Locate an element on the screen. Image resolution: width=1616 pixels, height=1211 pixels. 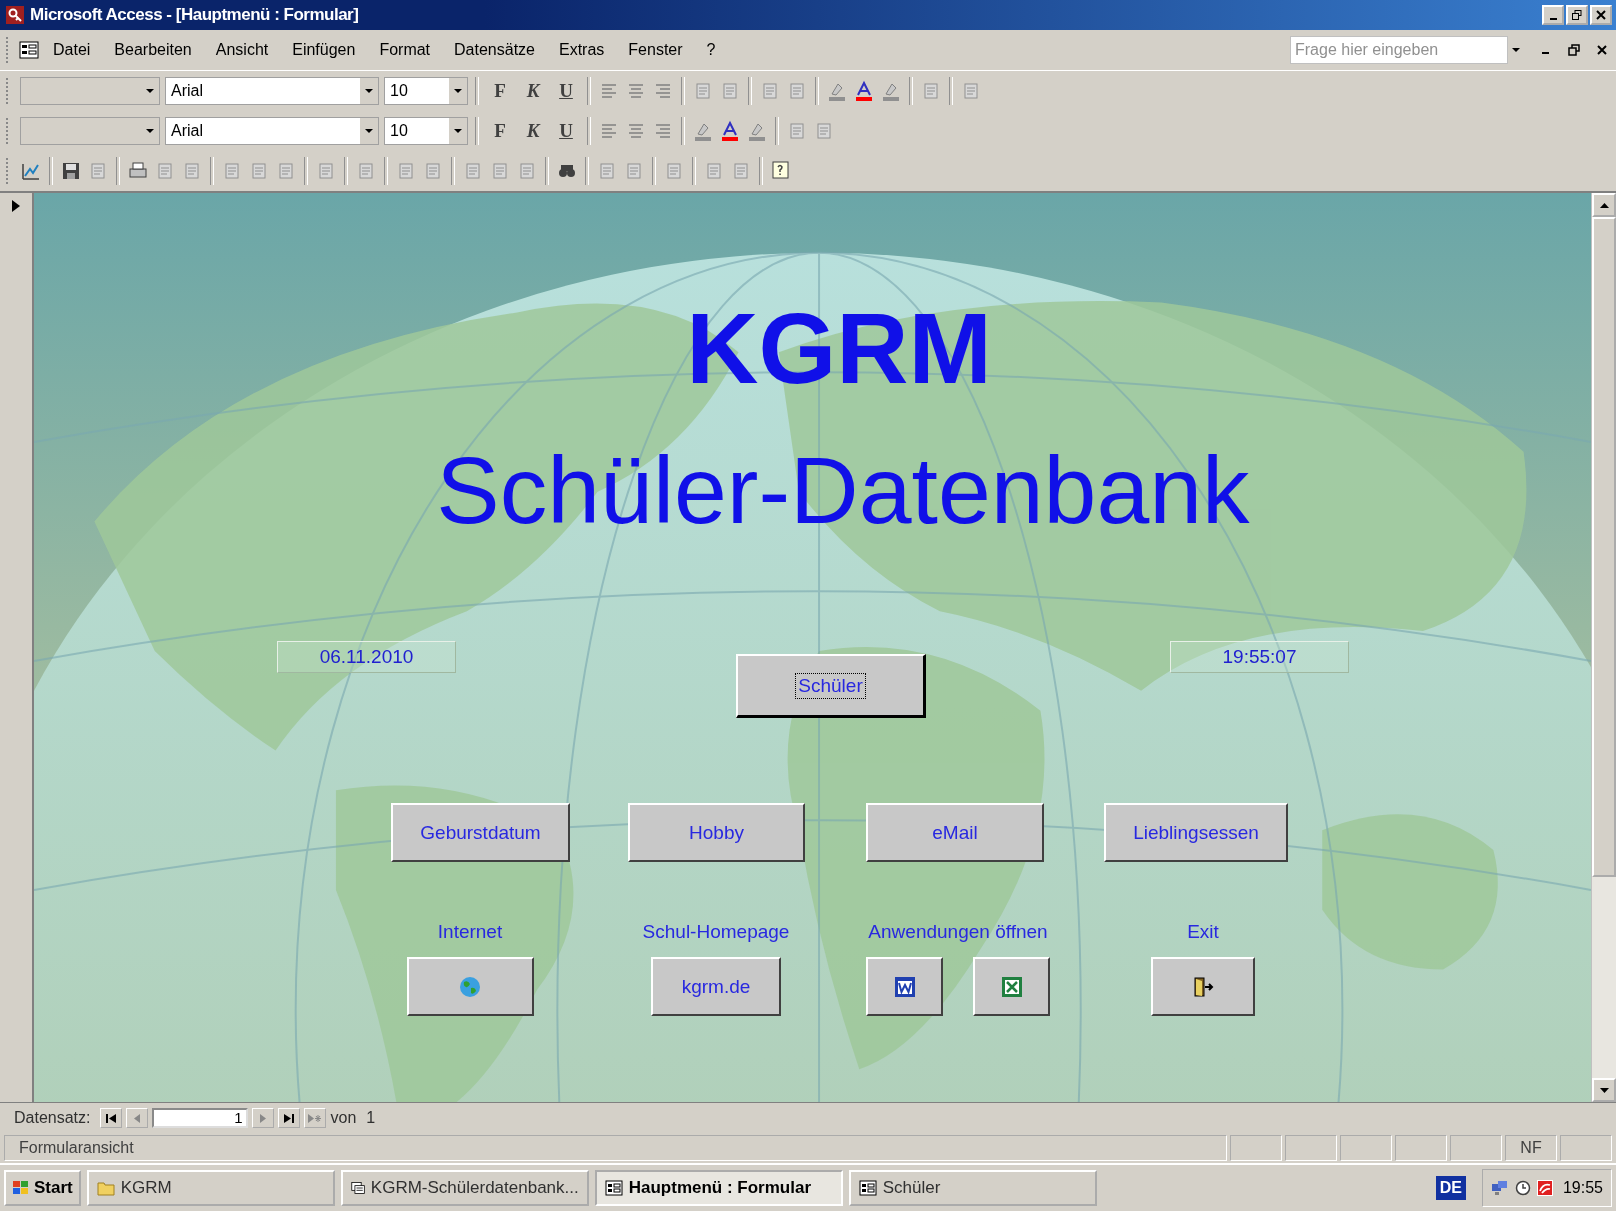
record-number-field: 1 is located at coordinates (200, 1118).